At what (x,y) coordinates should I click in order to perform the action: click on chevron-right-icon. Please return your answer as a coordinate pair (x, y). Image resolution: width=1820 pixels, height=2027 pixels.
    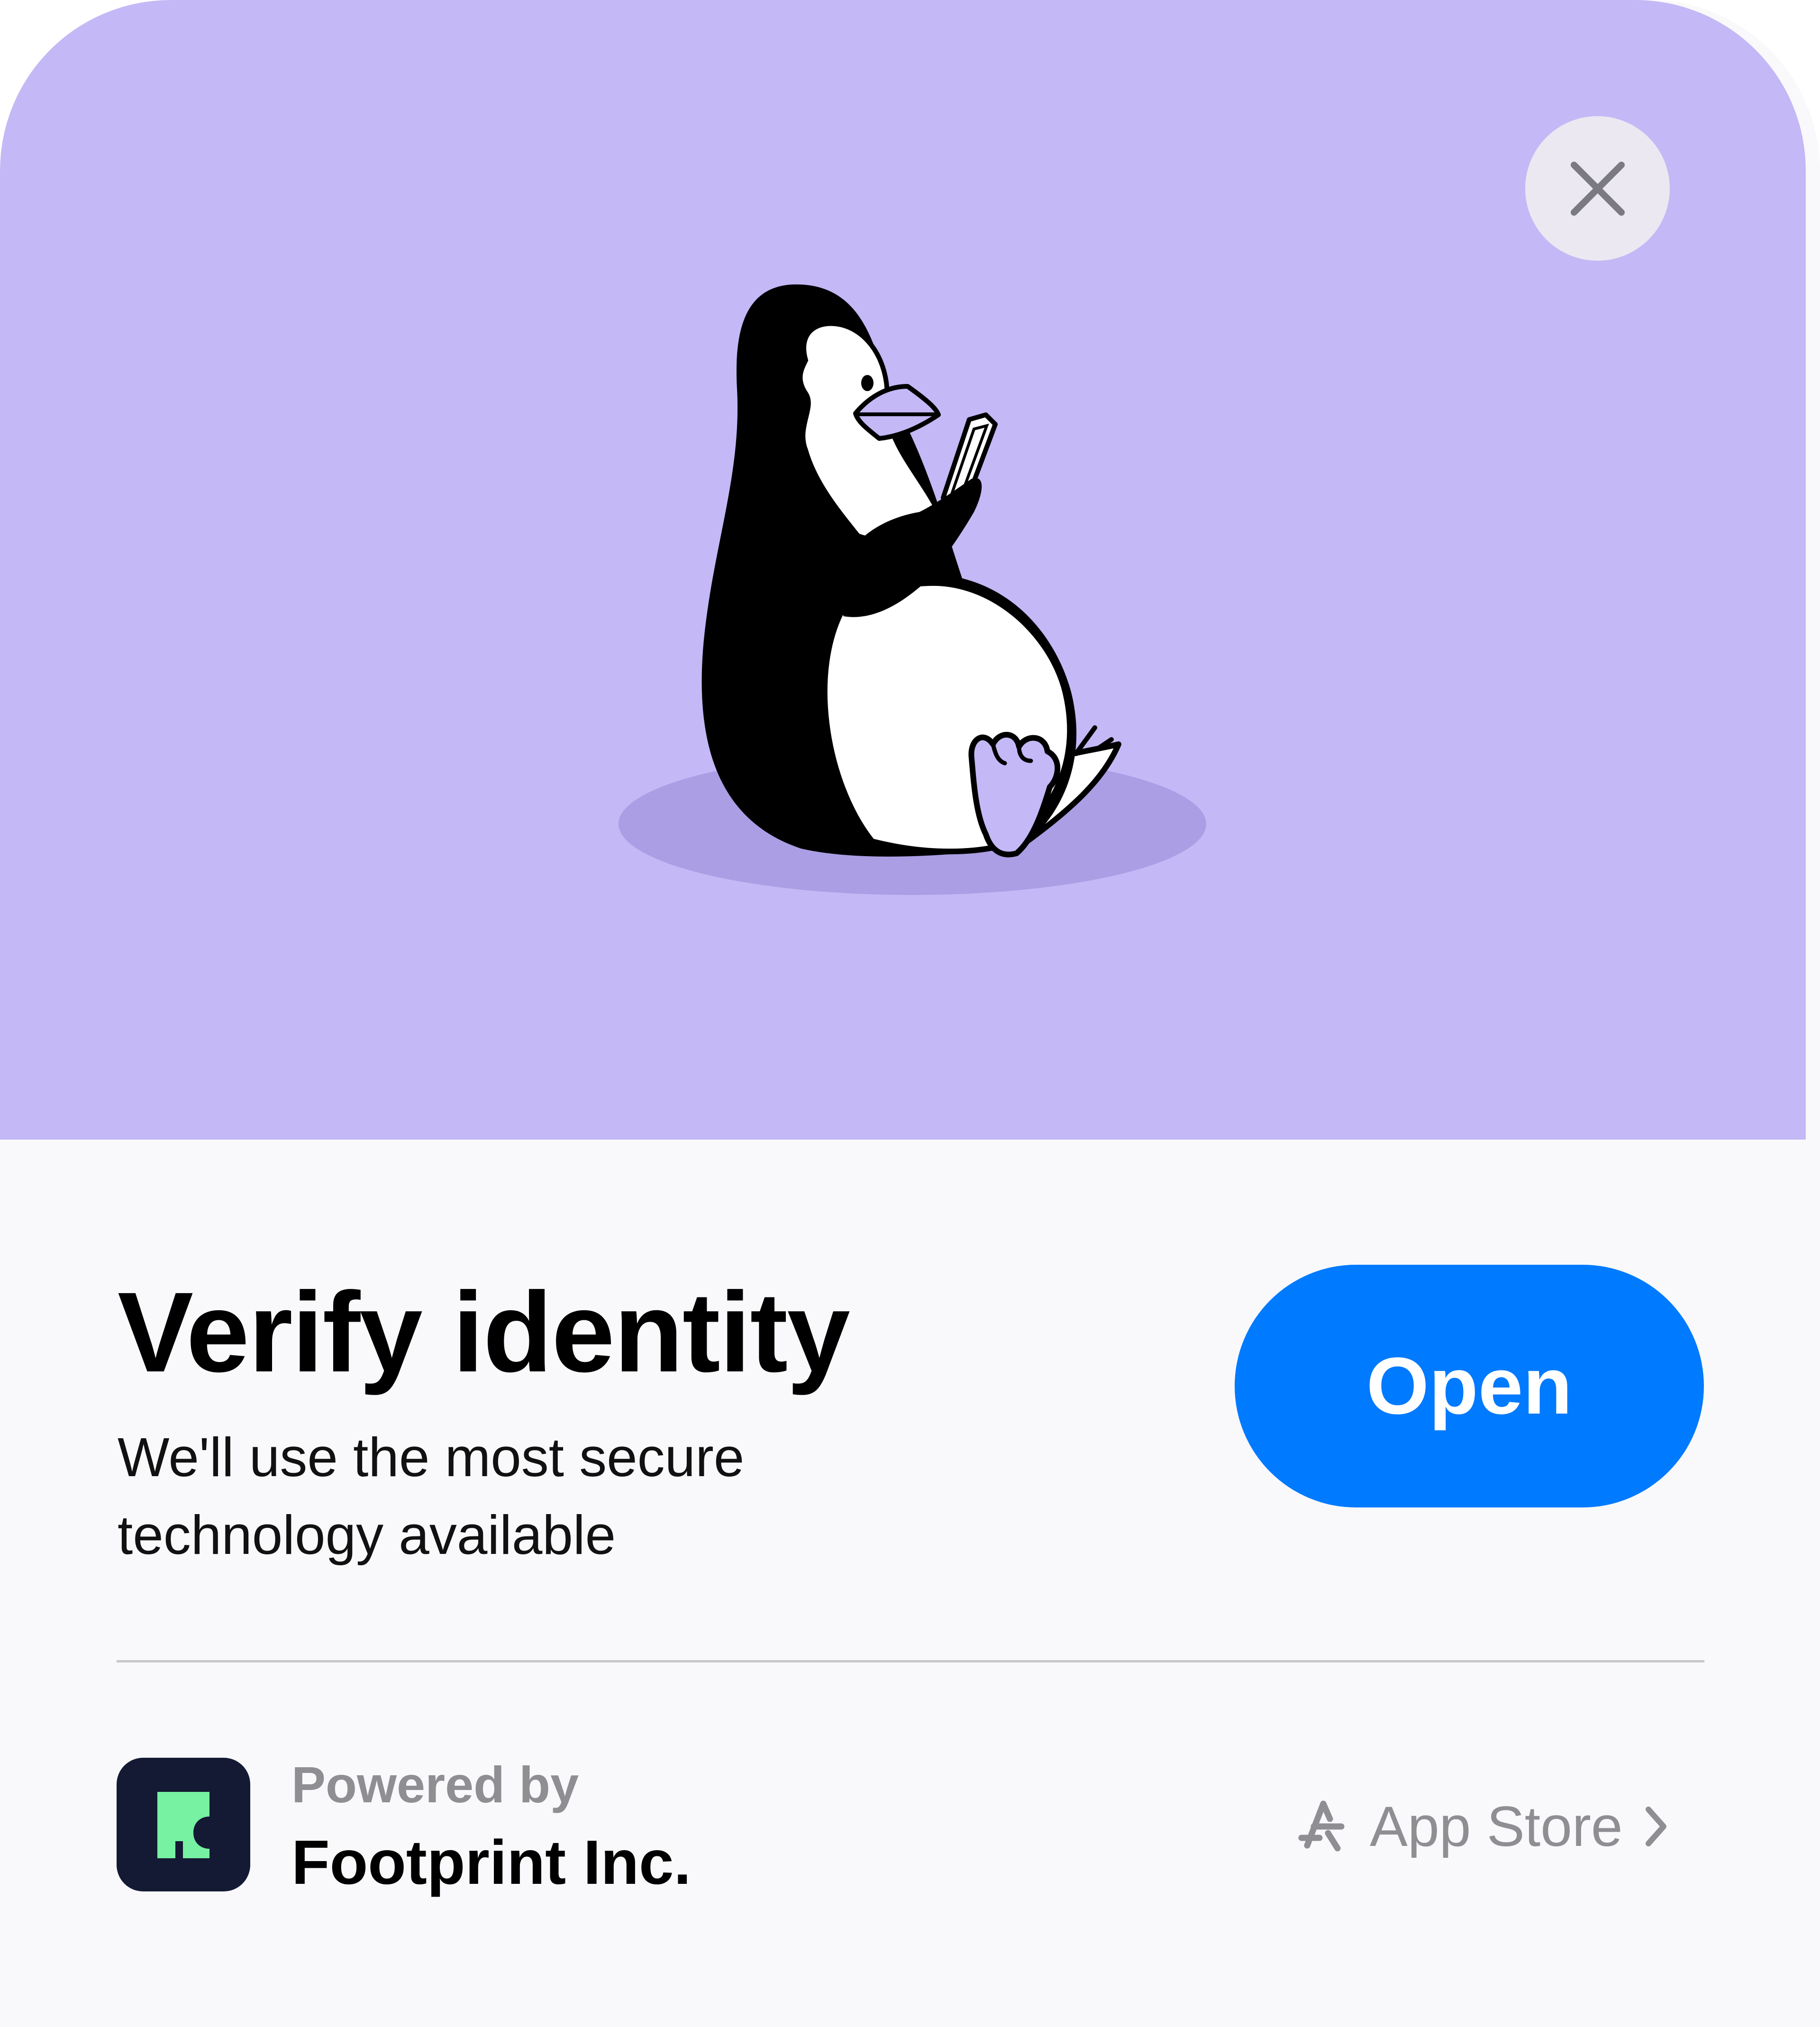
    Looking at the image, I should click on (1655, 1826).